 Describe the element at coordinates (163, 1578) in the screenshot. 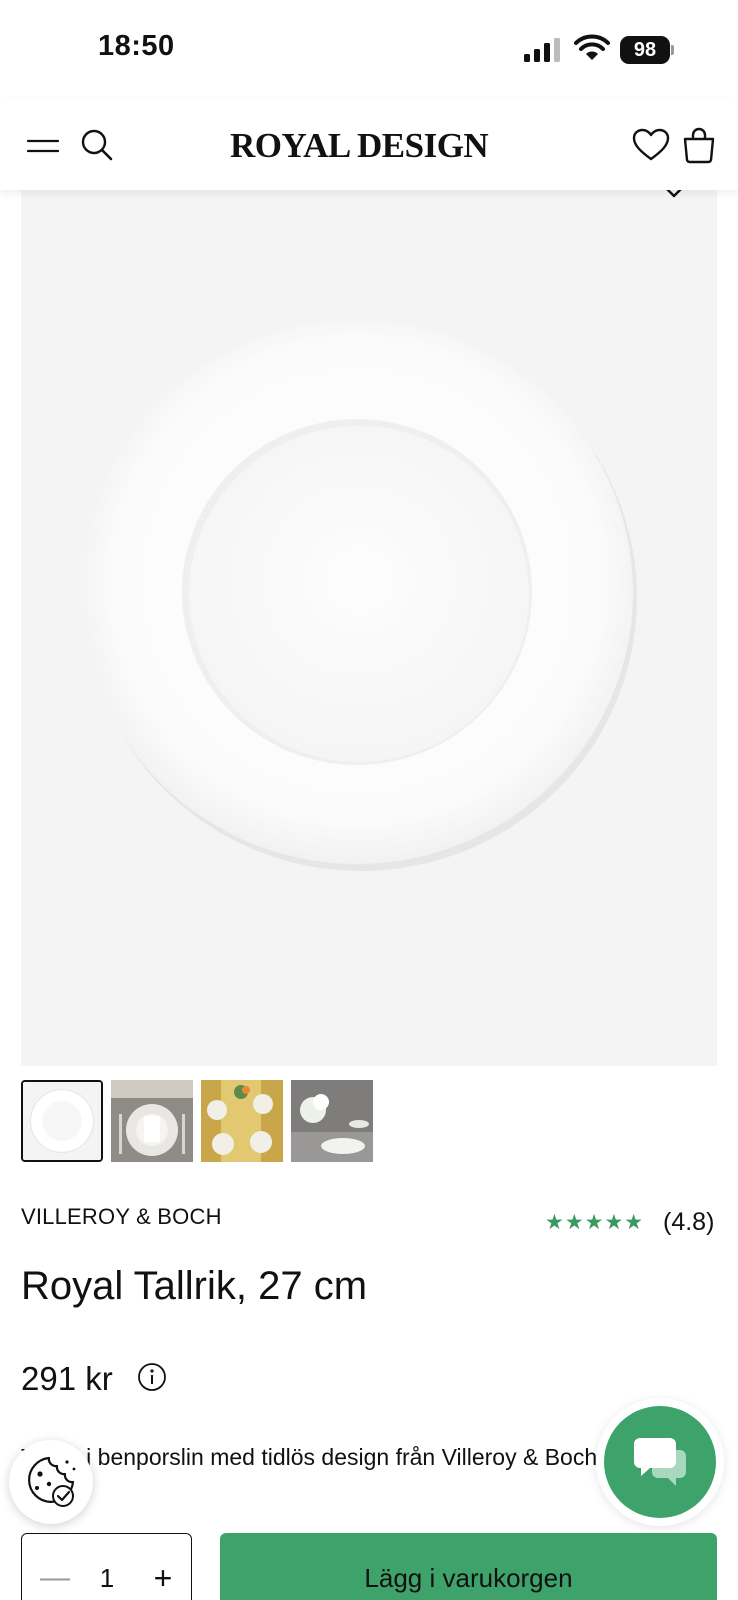

I see `quantity-increase-button: +` at that location.